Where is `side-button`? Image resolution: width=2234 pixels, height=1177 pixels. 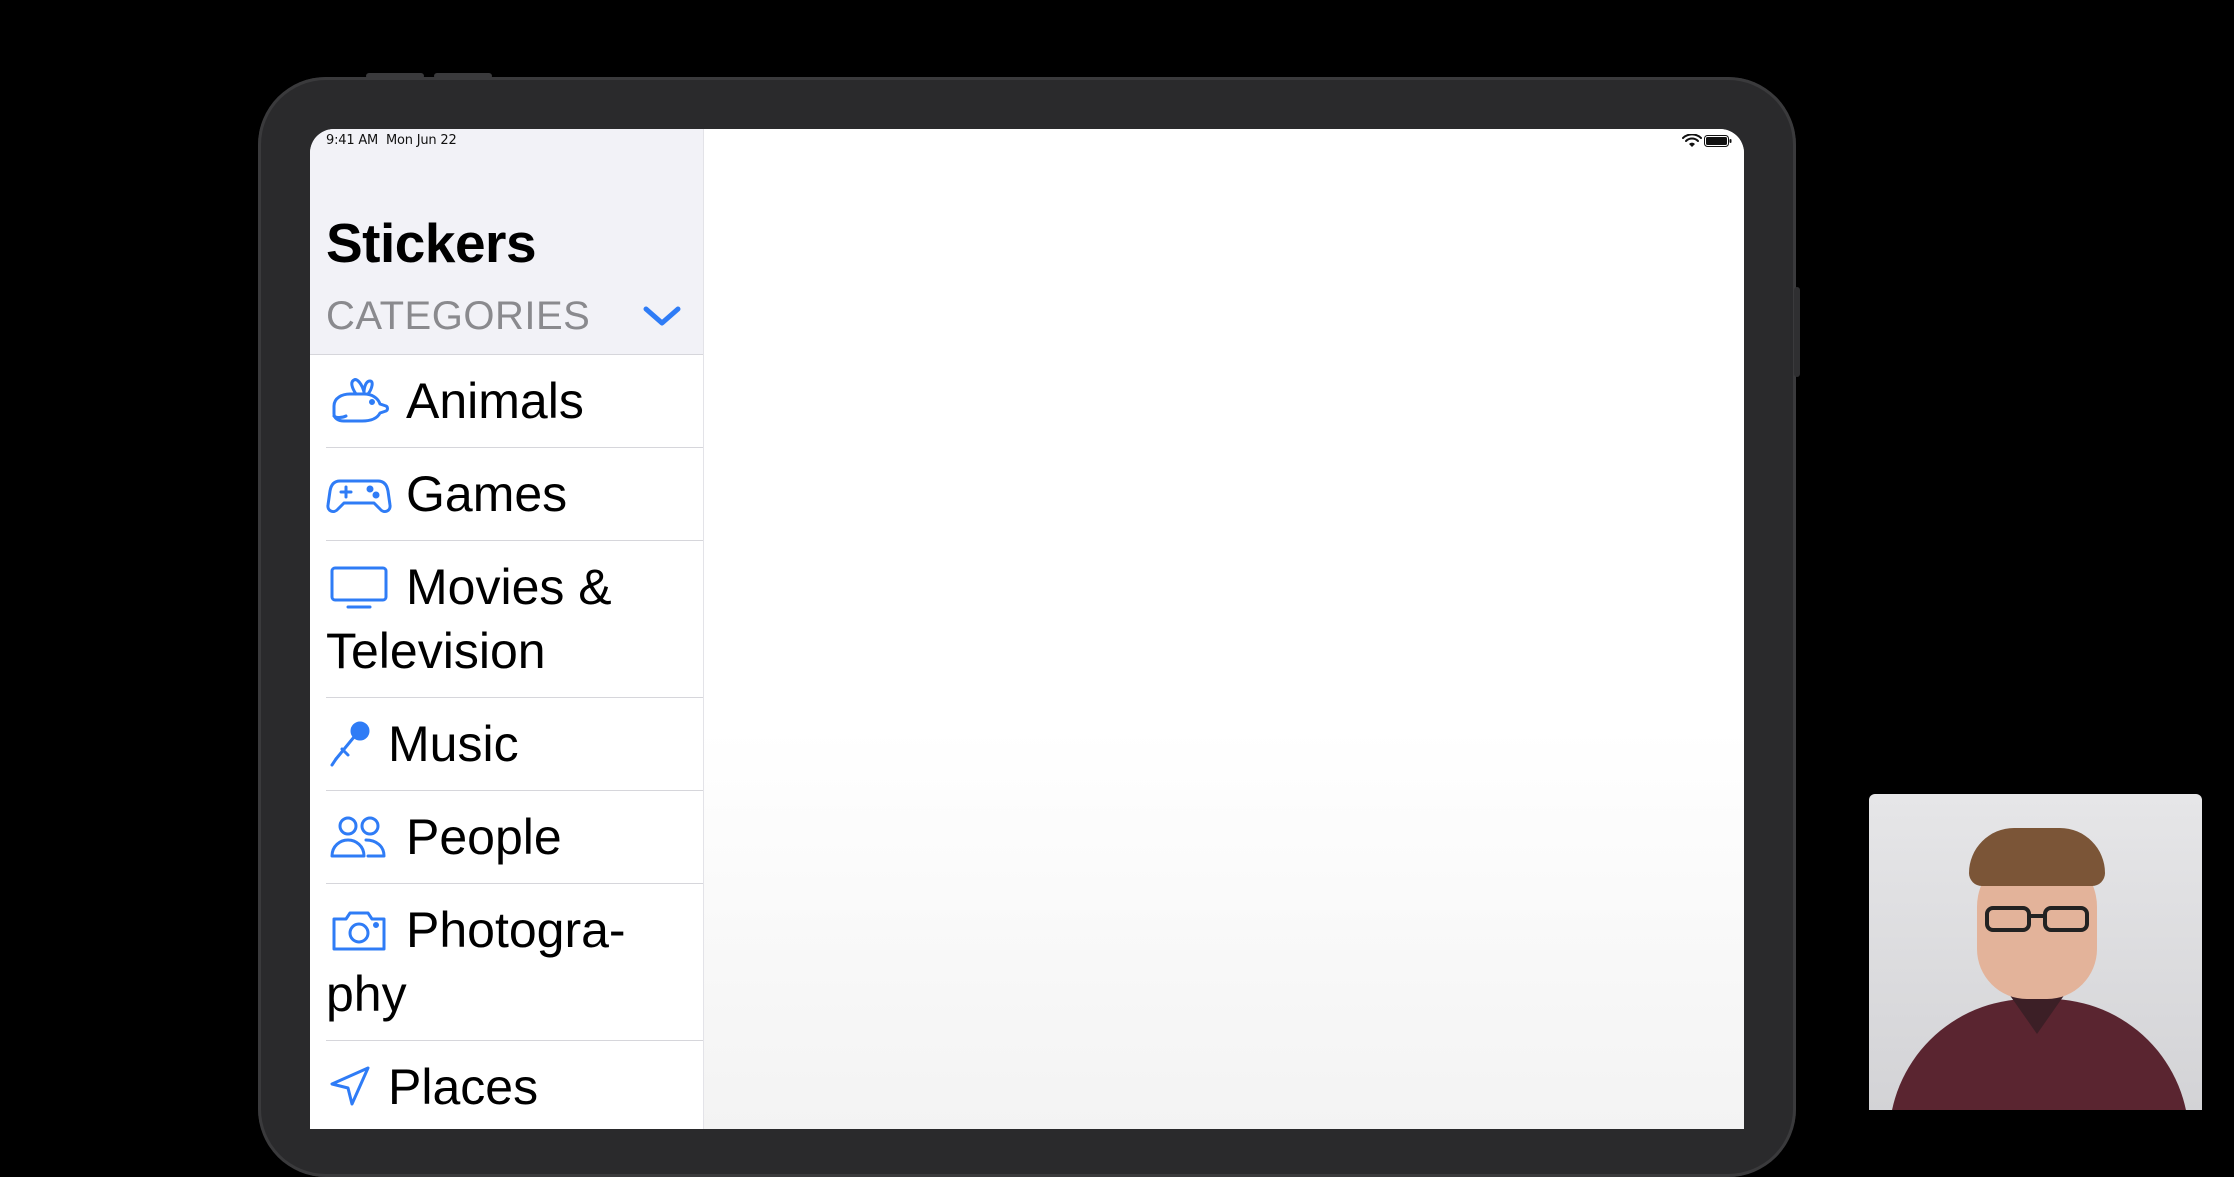
side-button is located at coordinates (1797, 332).